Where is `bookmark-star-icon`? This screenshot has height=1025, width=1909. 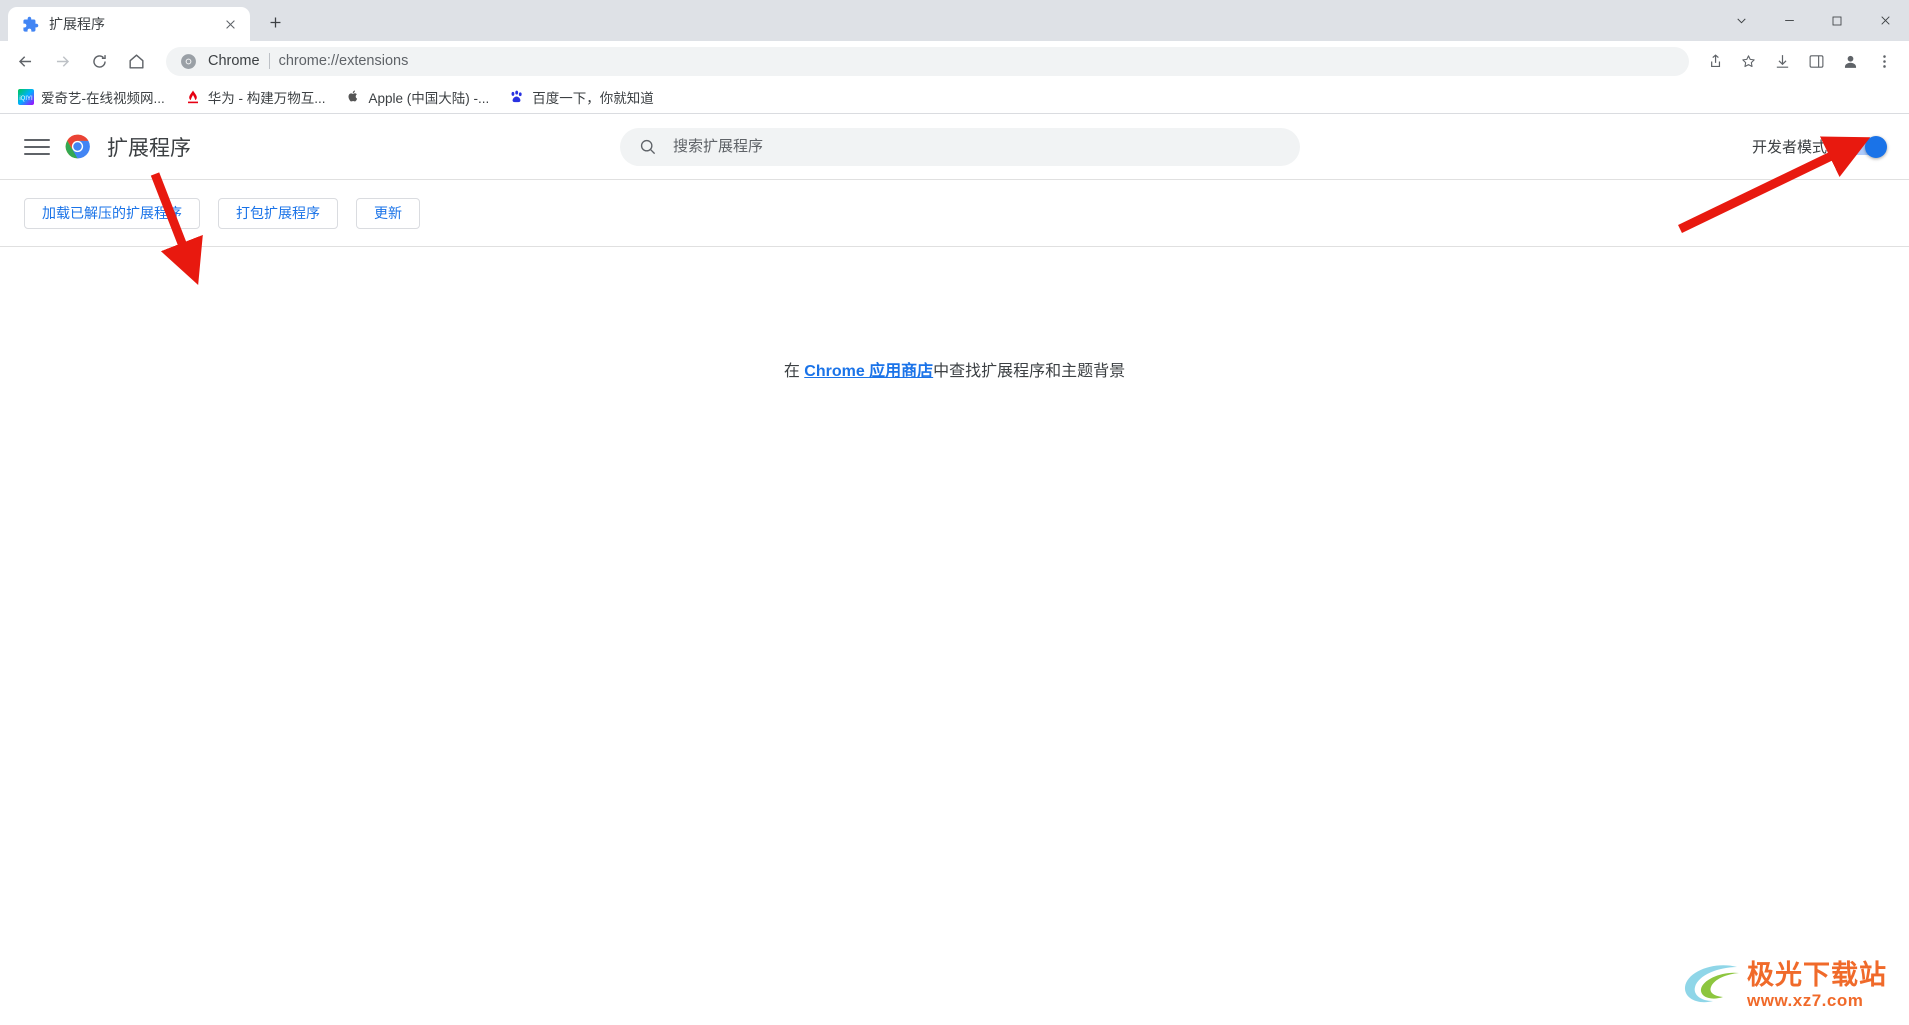 bookmark-star-icon is located at coordinates (1748, 61).